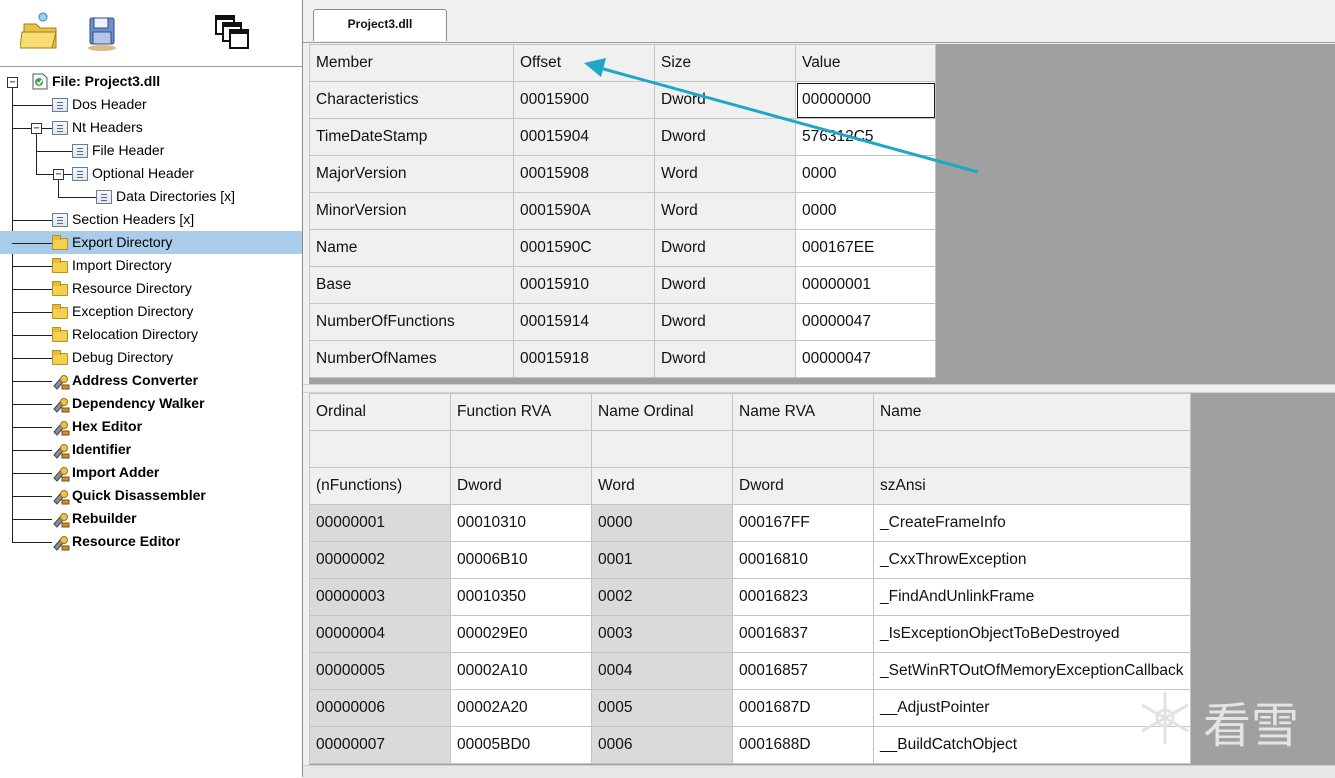  Describe the element at coordinates (622, 248) in the screenshot. I see `table-row: Name 0001590C Dword 000167EE` at that location.